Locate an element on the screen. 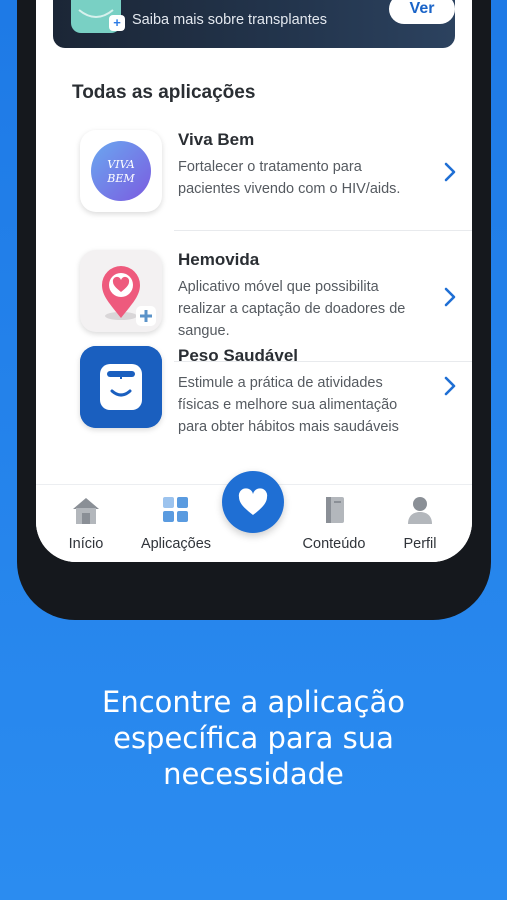 Image resolution: width=507 pixels, height=900 pixels. divider is located at coordinates (323, 230).